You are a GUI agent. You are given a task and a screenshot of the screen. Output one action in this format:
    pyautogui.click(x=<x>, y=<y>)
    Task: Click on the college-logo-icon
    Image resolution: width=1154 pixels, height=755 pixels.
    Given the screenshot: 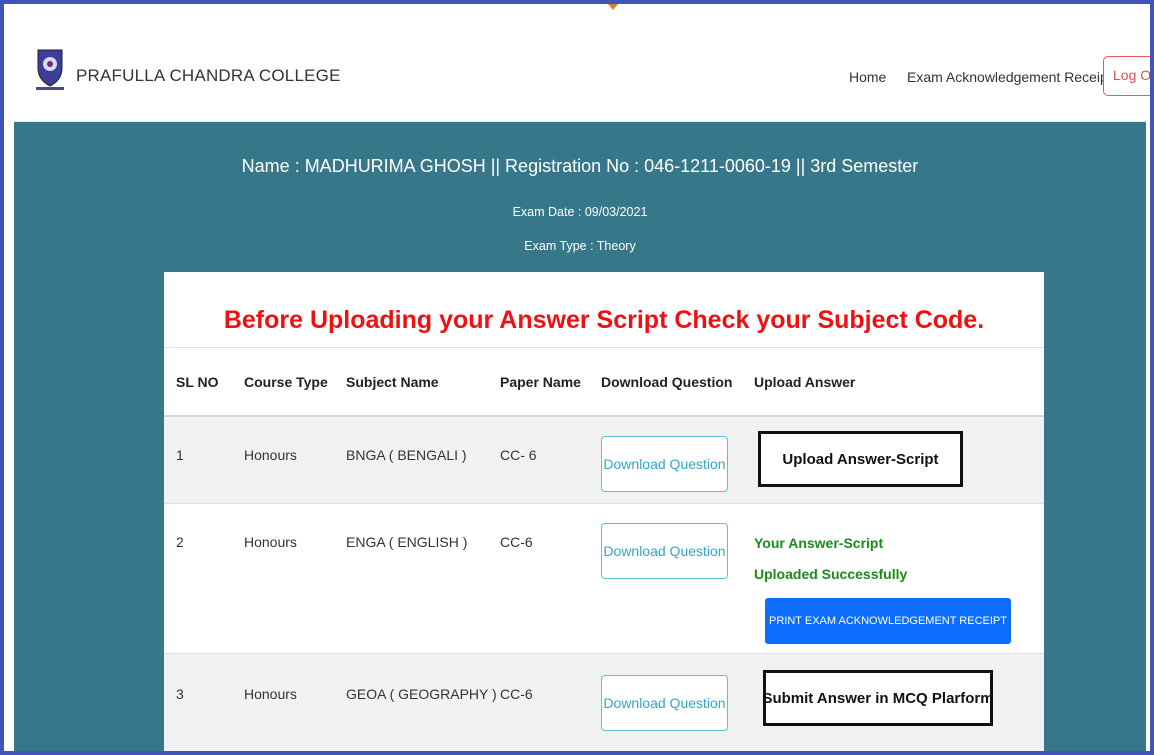 What is the action you would take?
    pyautogui.click(x=50, y=70)
    